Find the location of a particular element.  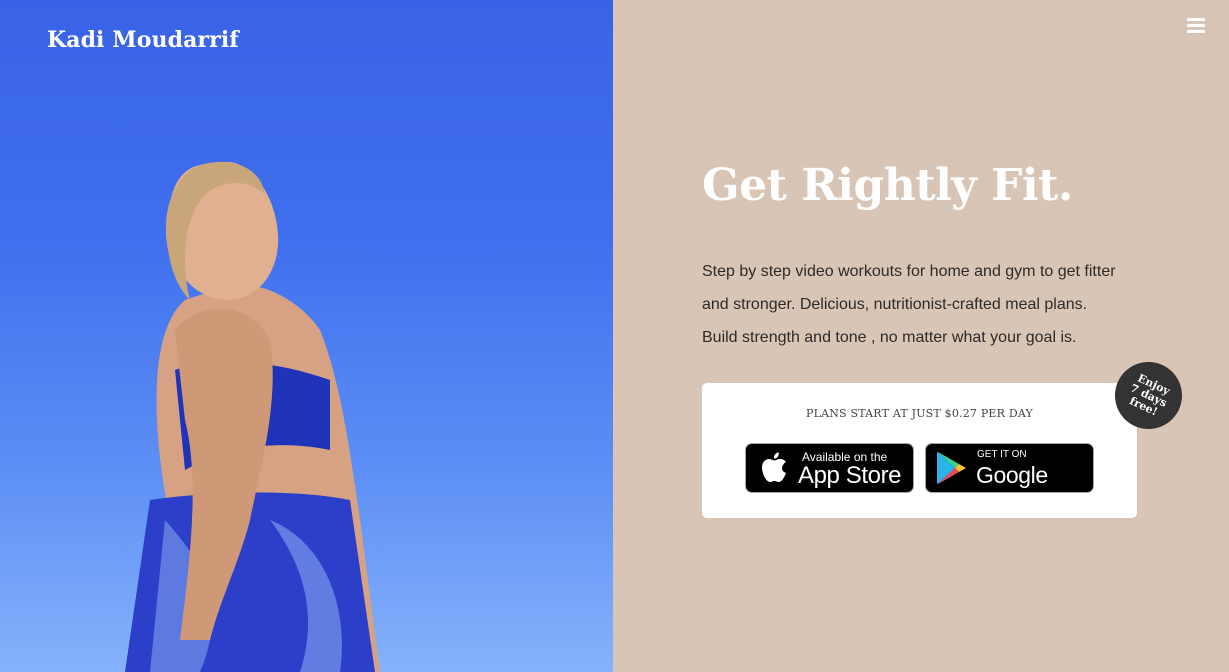

app-store-big-label: App Store is located at coordinates (850, 475).